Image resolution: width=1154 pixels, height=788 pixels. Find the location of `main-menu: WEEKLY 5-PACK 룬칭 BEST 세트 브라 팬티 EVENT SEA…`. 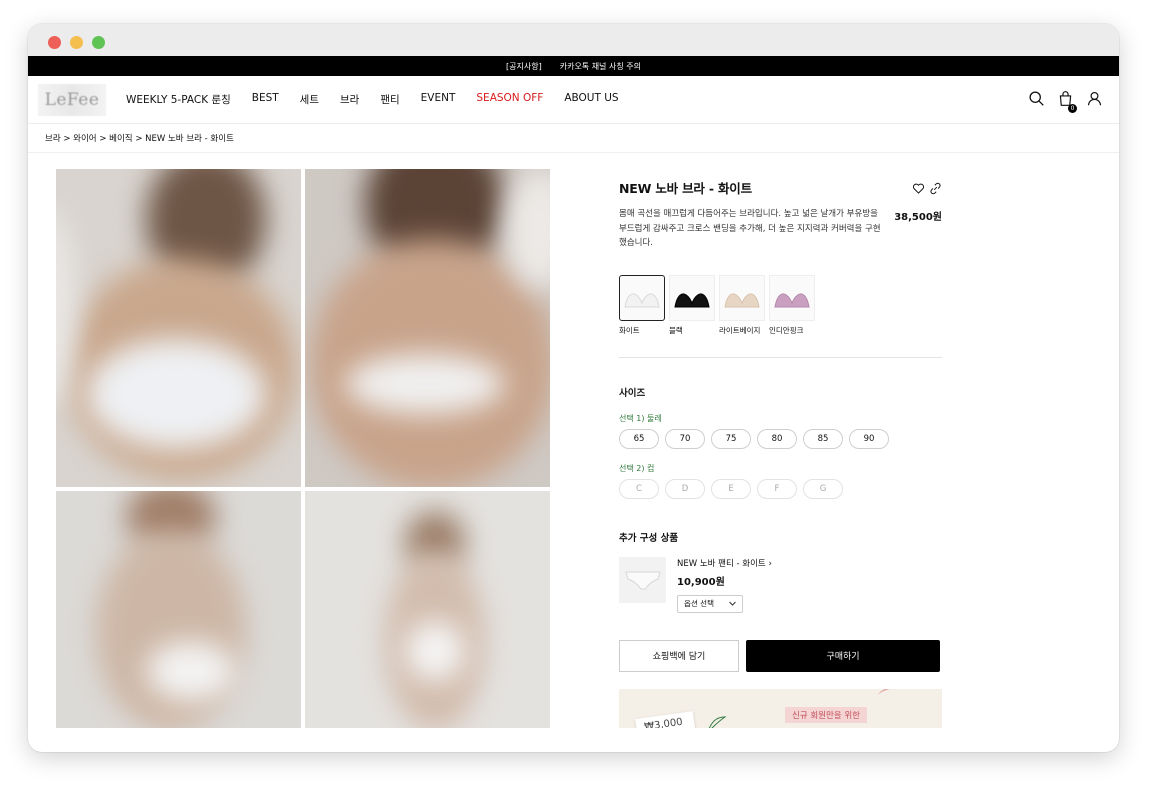

main-menu: WEEKLY 5-PACK 룬칭 BEST 세트 브라 팬티 EVENT SEA… is located at coordinates (383, 99).